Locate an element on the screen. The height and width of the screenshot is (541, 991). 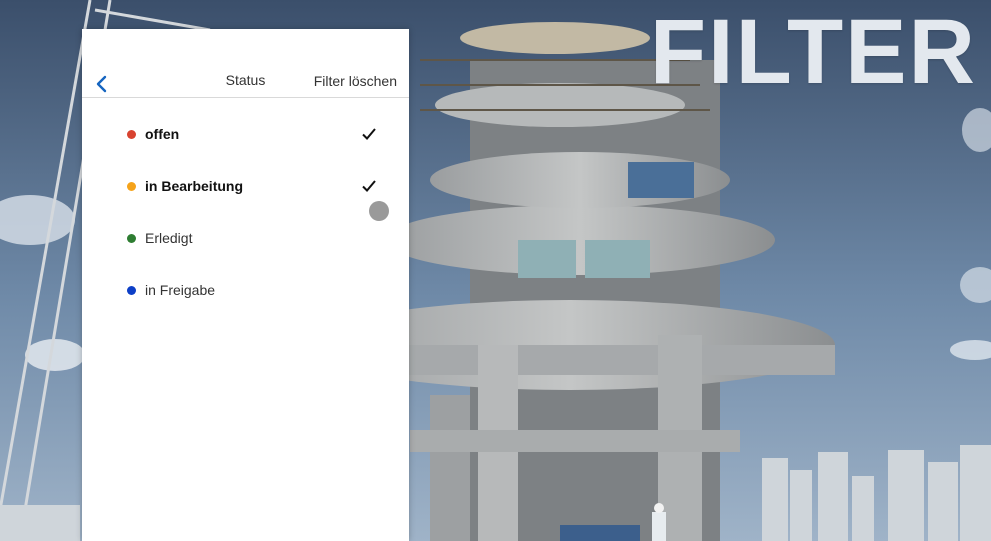
status-dot-blue is located at coordinates (131, 290).